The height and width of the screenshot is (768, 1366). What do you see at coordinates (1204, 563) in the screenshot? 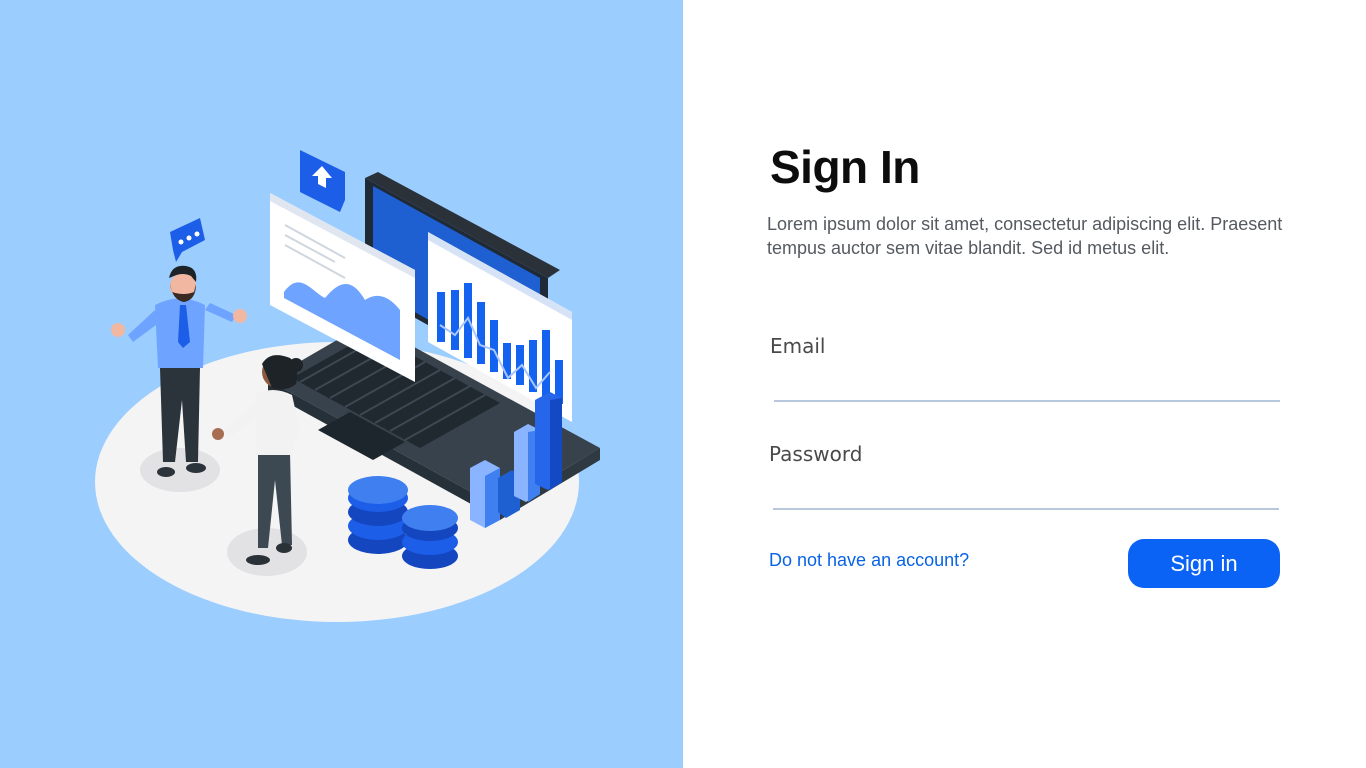
I see `signin-button: Sign in` at bounding box center [1204, 563].